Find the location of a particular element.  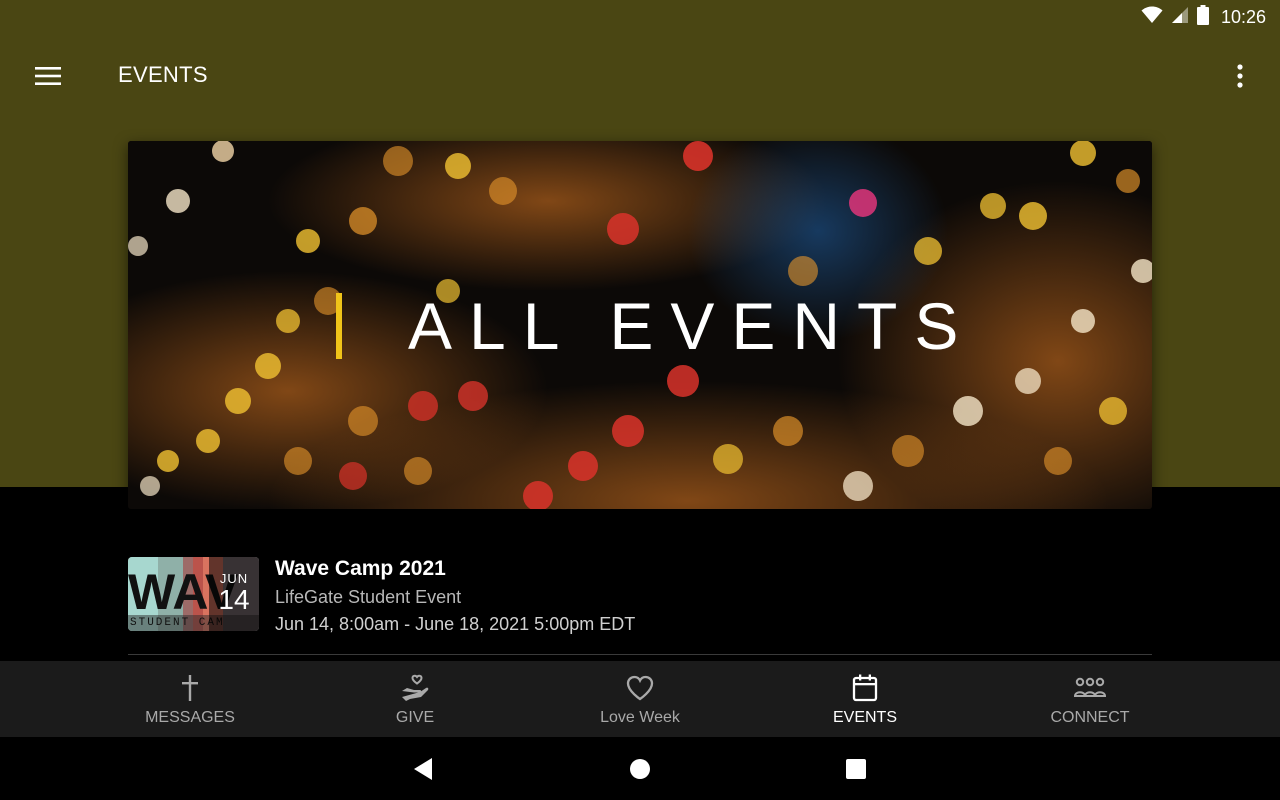

home-icon is located at coordinates (640, 769).